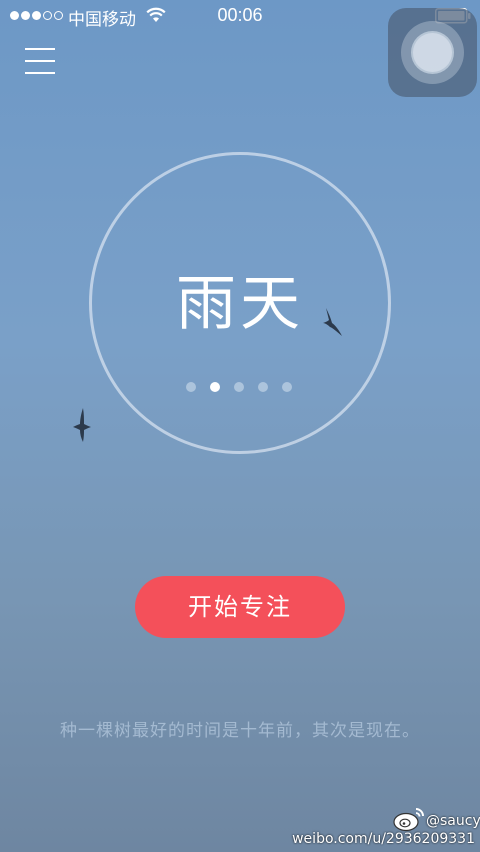 The image size is (480, 852). What do you see at coordinates (240, 304) in the screenshot?
I see `sound-name: 雨天` at bounding box center [240, 304].